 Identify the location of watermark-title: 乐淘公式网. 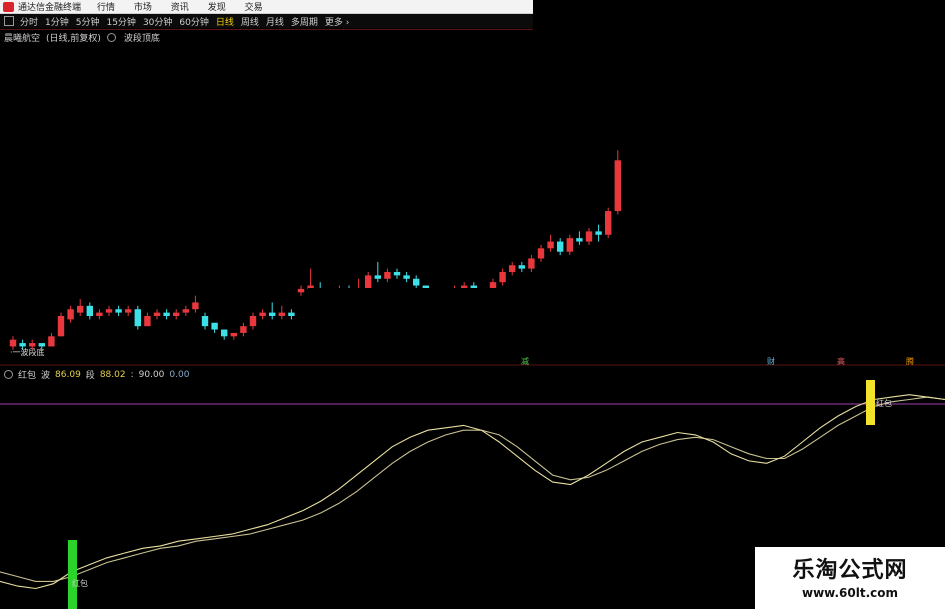
(850, 570).